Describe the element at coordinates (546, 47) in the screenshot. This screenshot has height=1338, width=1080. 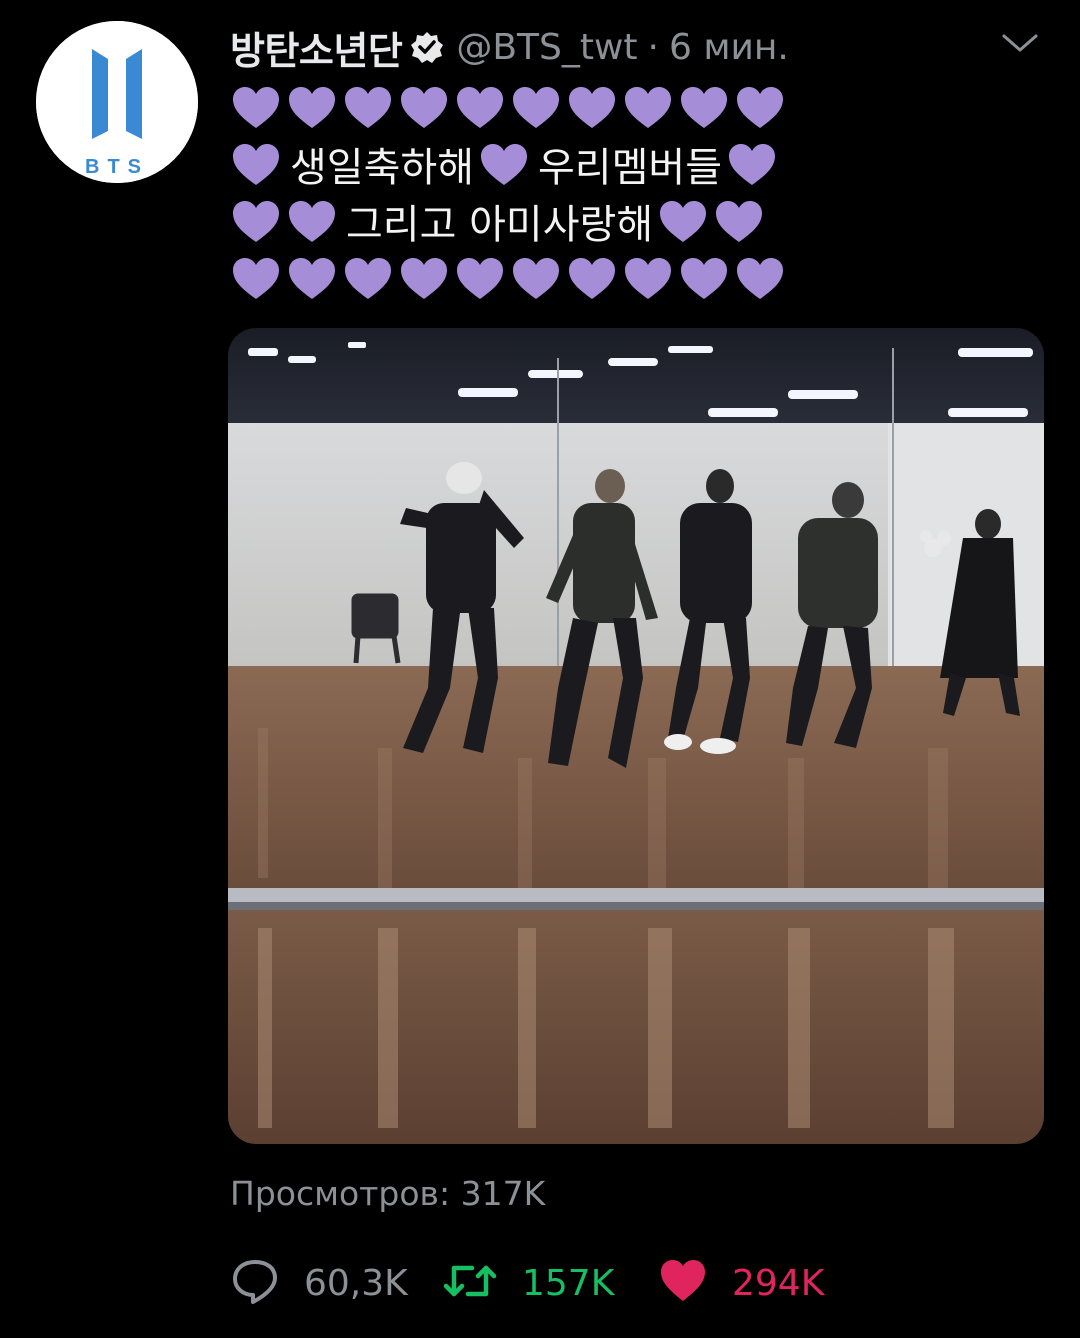
I see `author-handle: @BTS_twt` at that location.